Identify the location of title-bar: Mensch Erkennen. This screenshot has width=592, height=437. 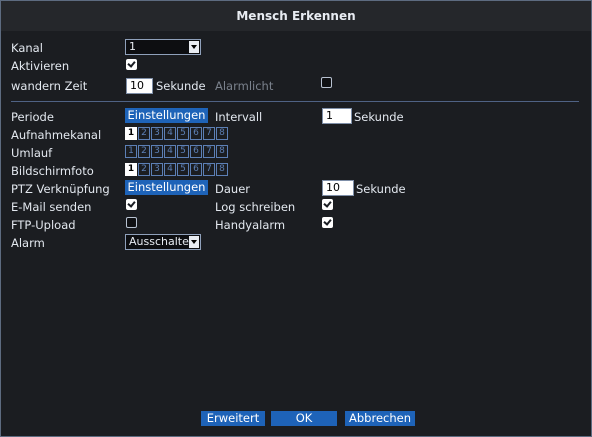
(296, 16).